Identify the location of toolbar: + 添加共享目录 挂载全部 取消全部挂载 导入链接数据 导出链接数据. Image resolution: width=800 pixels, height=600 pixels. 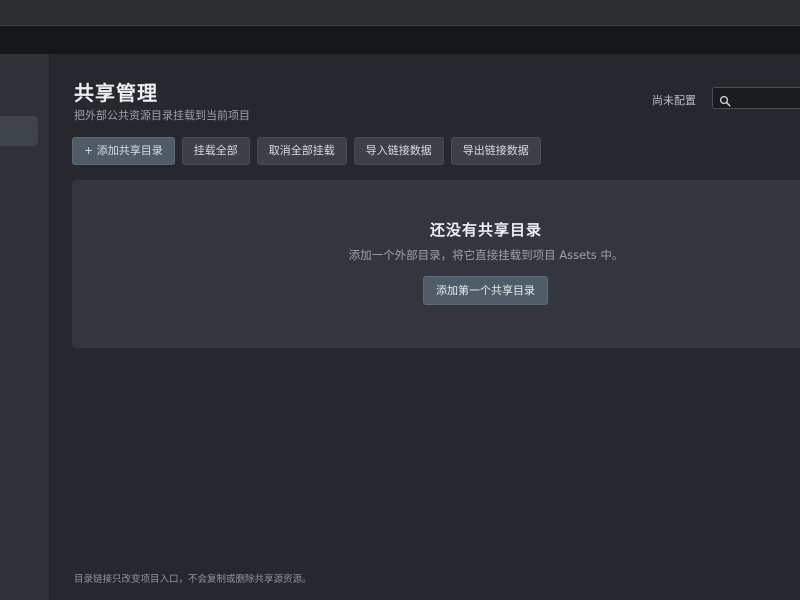
(306, 151).